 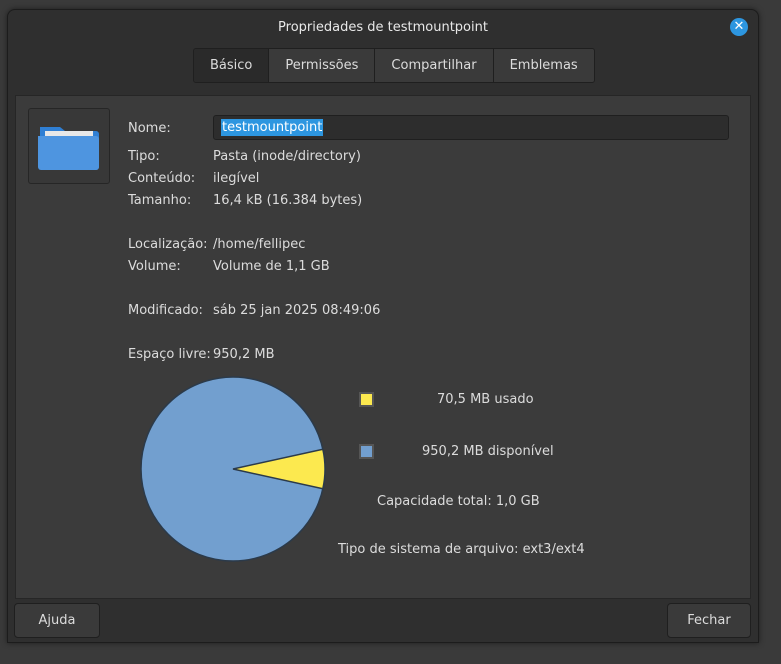 I want to click on tab-bar: Básico Permissões Compartilhar Emblemas, so click(x=394, y=65).